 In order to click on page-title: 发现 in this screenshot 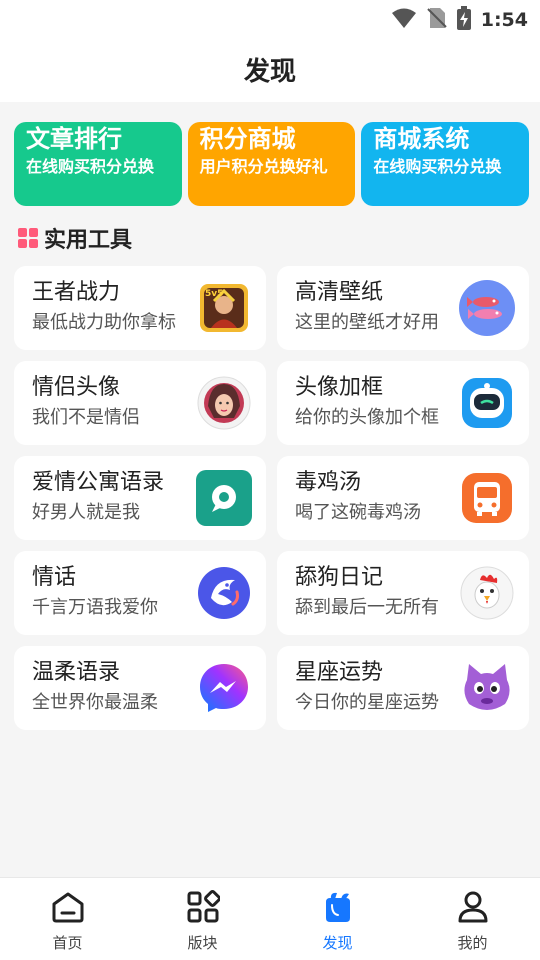, I will do `click(269, 71)`.